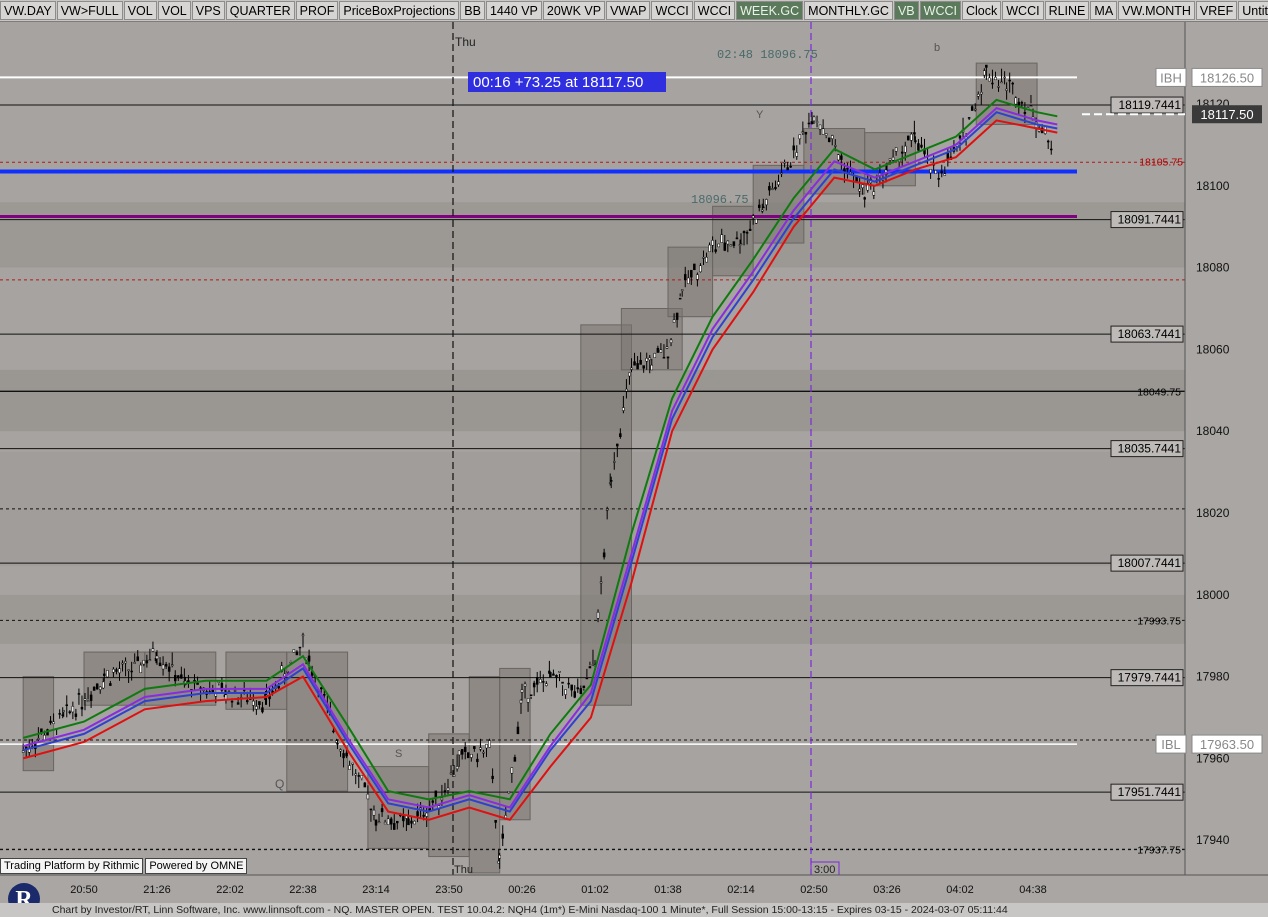  I want to click on toolbar-button-vol-3: VOL, so click(174, 10).